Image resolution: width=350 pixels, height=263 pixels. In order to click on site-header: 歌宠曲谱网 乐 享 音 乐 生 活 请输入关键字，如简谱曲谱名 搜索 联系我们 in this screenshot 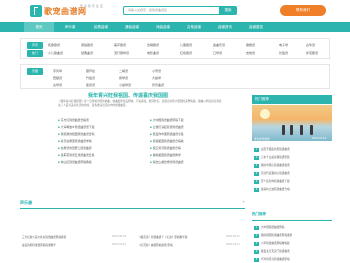, I will do `click(175, 11)`.